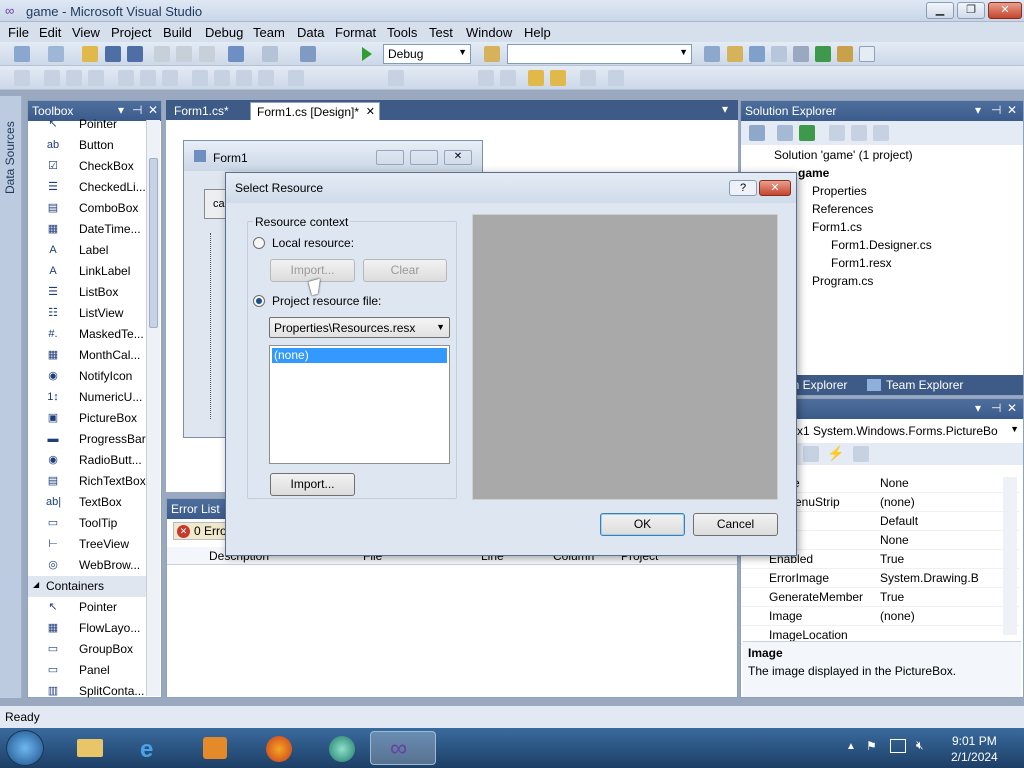  Describe the element at coordinates (359, 404) in the screenshot. I see `resource-list: (none)` at that location.